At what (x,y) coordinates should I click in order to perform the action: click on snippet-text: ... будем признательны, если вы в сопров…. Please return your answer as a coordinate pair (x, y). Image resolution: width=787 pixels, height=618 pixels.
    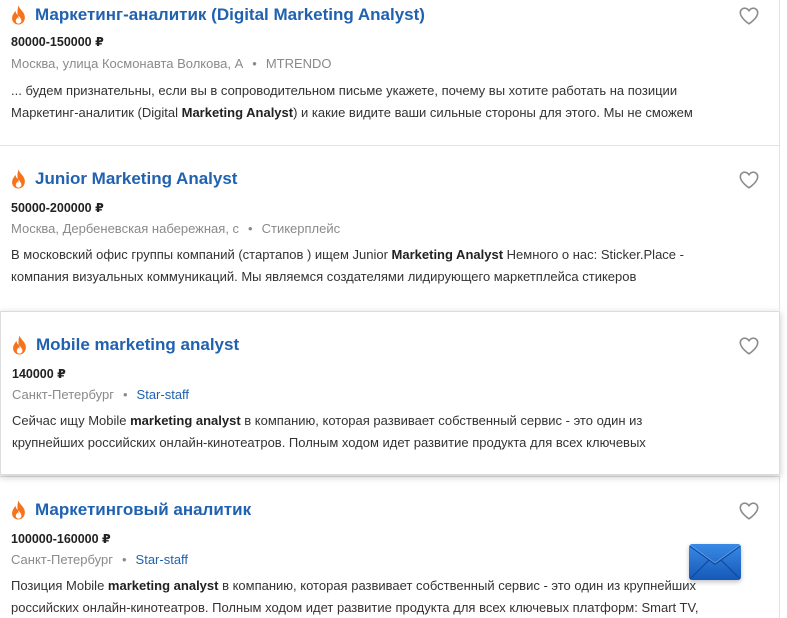
    Looking at the image, I should click on (344, 90).